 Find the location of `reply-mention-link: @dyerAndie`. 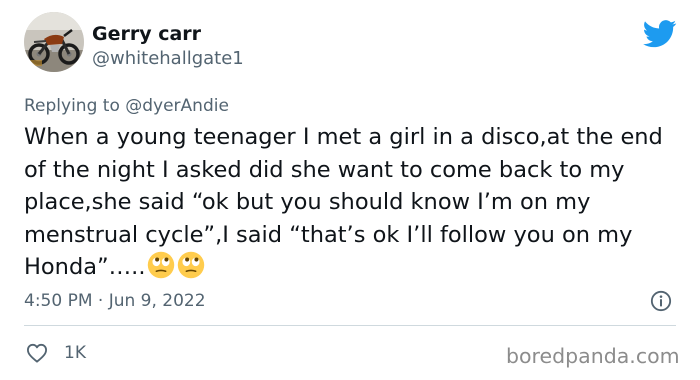

reply-mention-link: @dyerAndie is located at coordinates (177, 106).